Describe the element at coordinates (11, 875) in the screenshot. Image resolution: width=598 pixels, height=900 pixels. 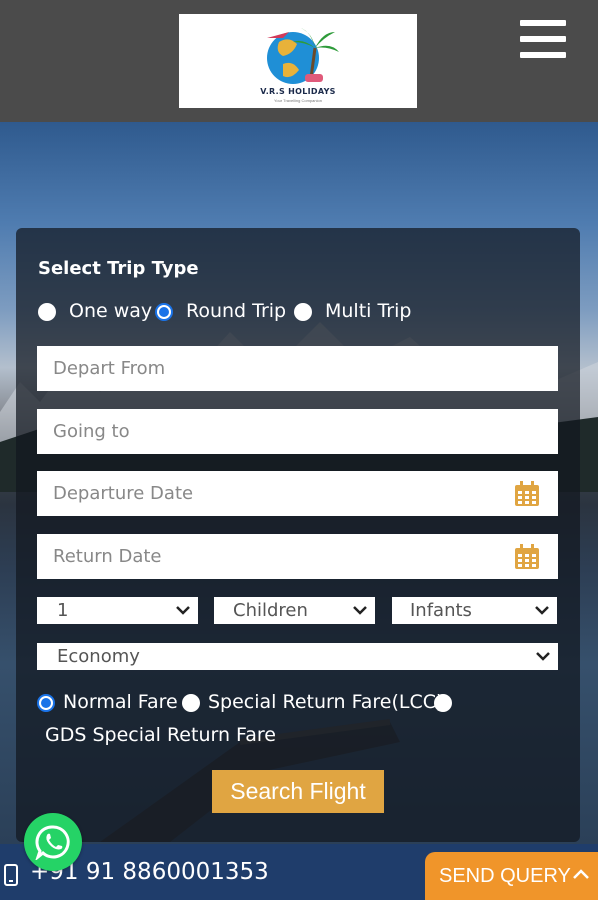
I see `phone-icon` at that location.